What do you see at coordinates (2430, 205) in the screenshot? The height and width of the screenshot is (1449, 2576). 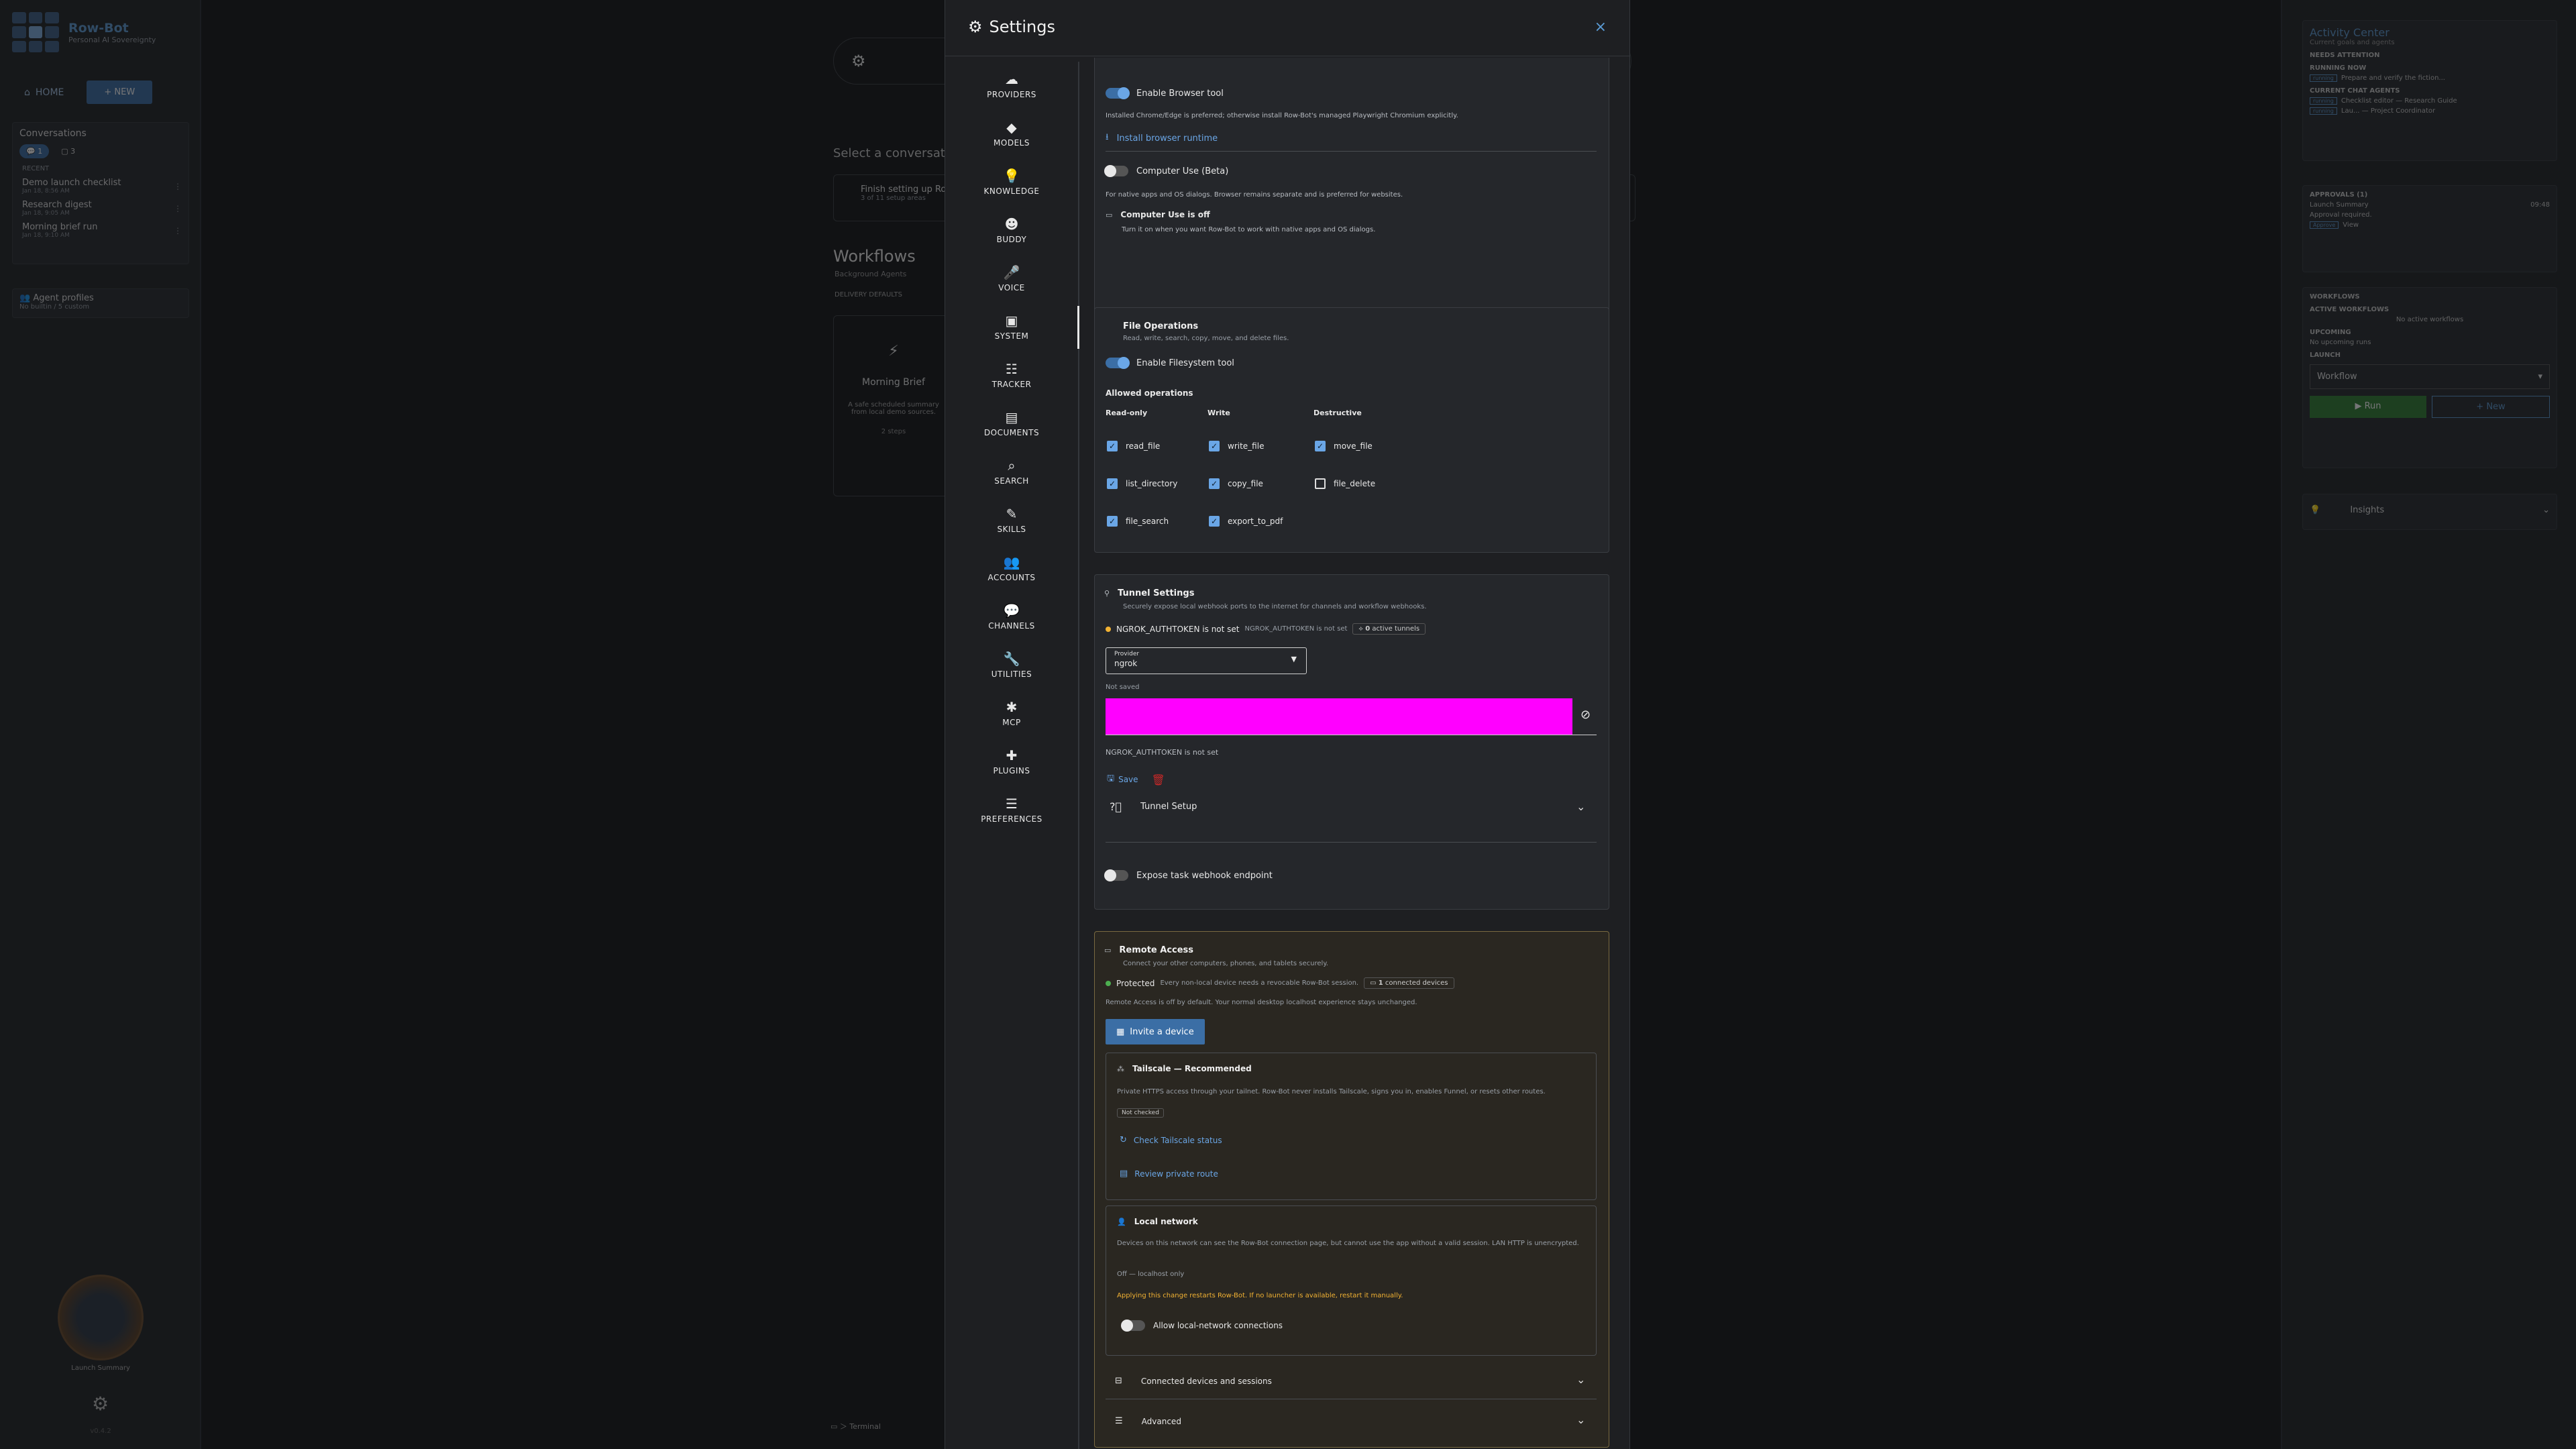 I see `approval-item: Launch Summary 09:48` at bounding box center [2430, 205].